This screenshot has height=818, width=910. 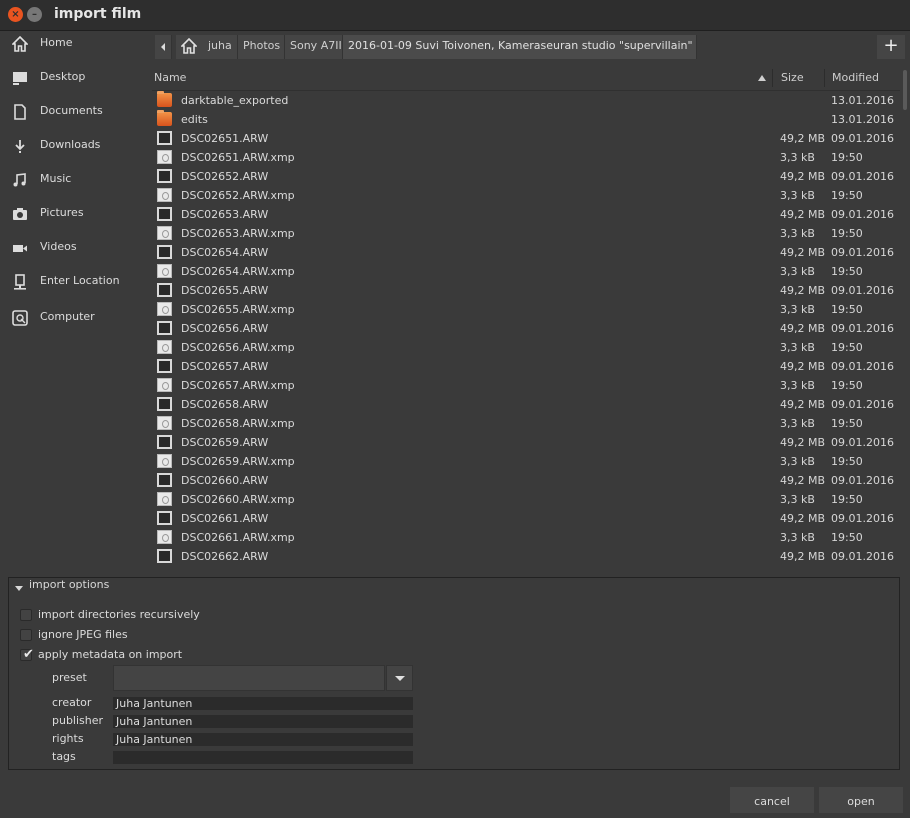 I want to click on file-row: DSC02661.ARW.xmp 3,3 kB 19:50, so click(x=526, y=537).